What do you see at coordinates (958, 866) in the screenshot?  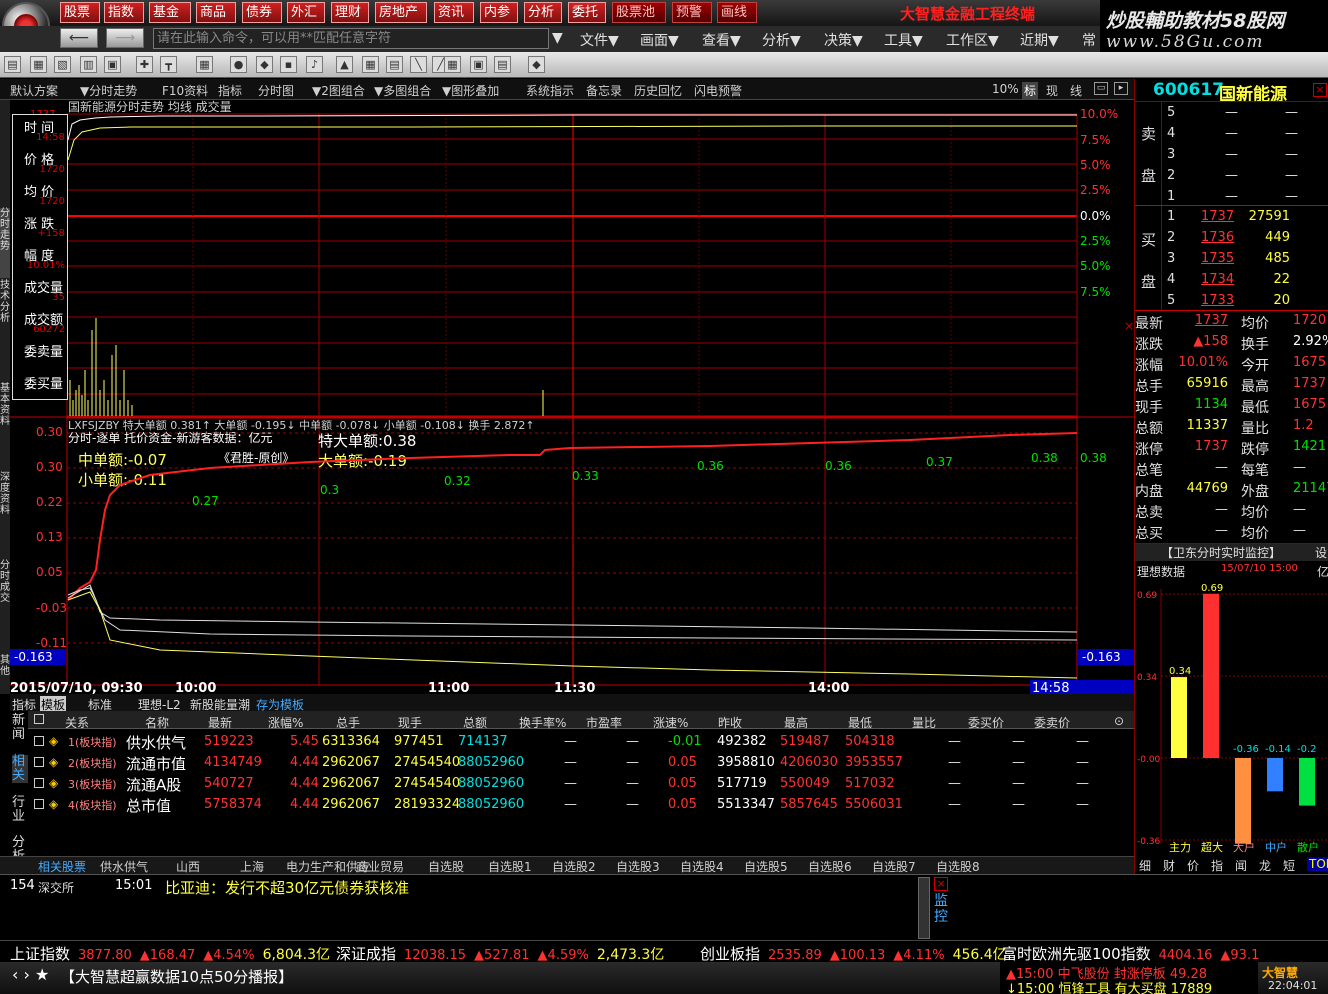 I see `bottom-tab: 自选股8` at bounding box center [958, 866].